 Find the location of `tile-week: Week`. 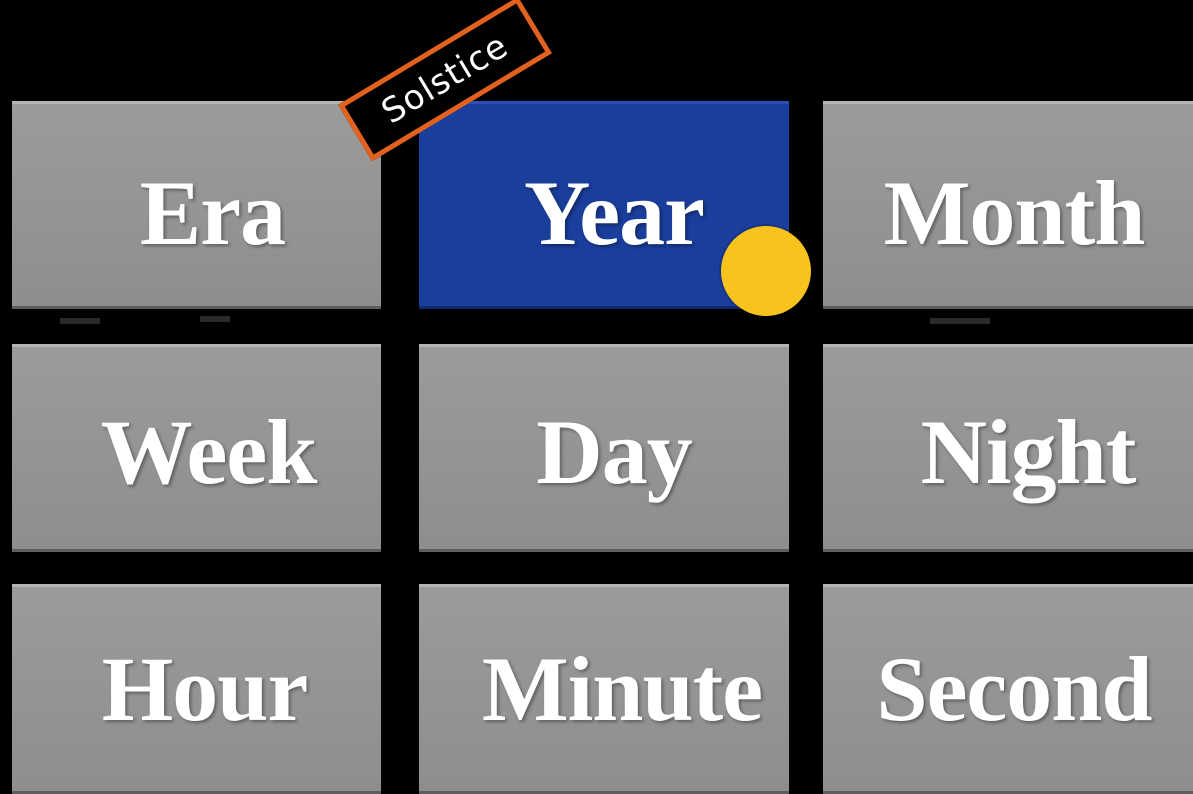

tile-week: Week is located at coordinates (196, 448).